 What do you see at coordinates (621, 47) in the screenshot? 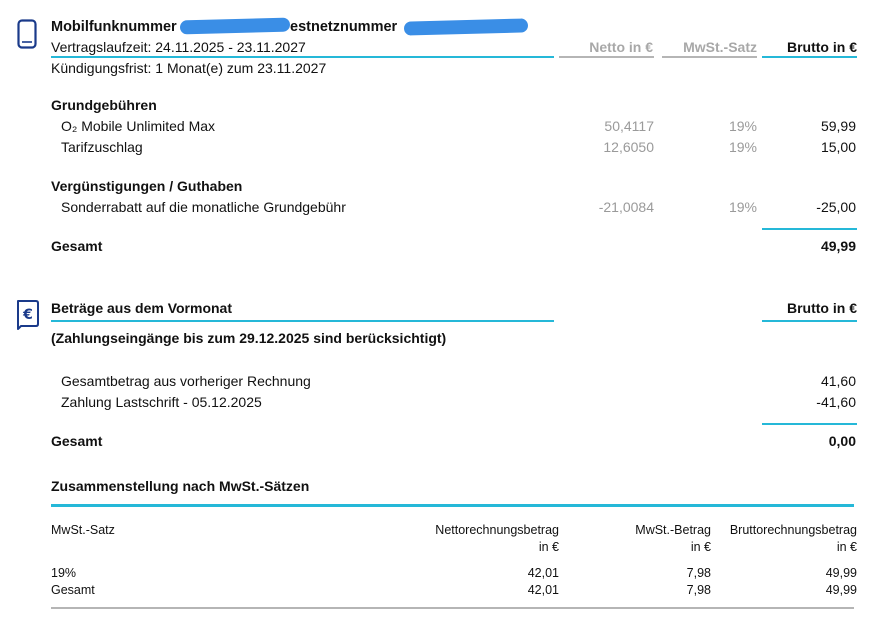
I see `col-header-netto: Netto in €` at bounding box center [621, 47].